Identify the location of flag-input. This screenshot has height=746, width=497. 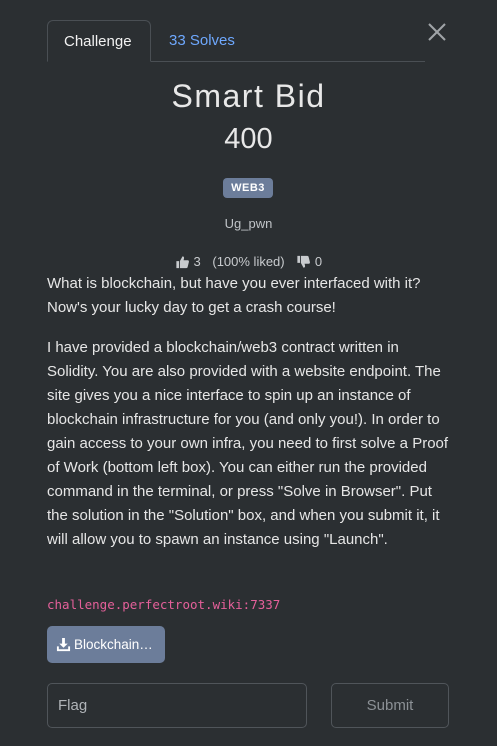
(177, 705).